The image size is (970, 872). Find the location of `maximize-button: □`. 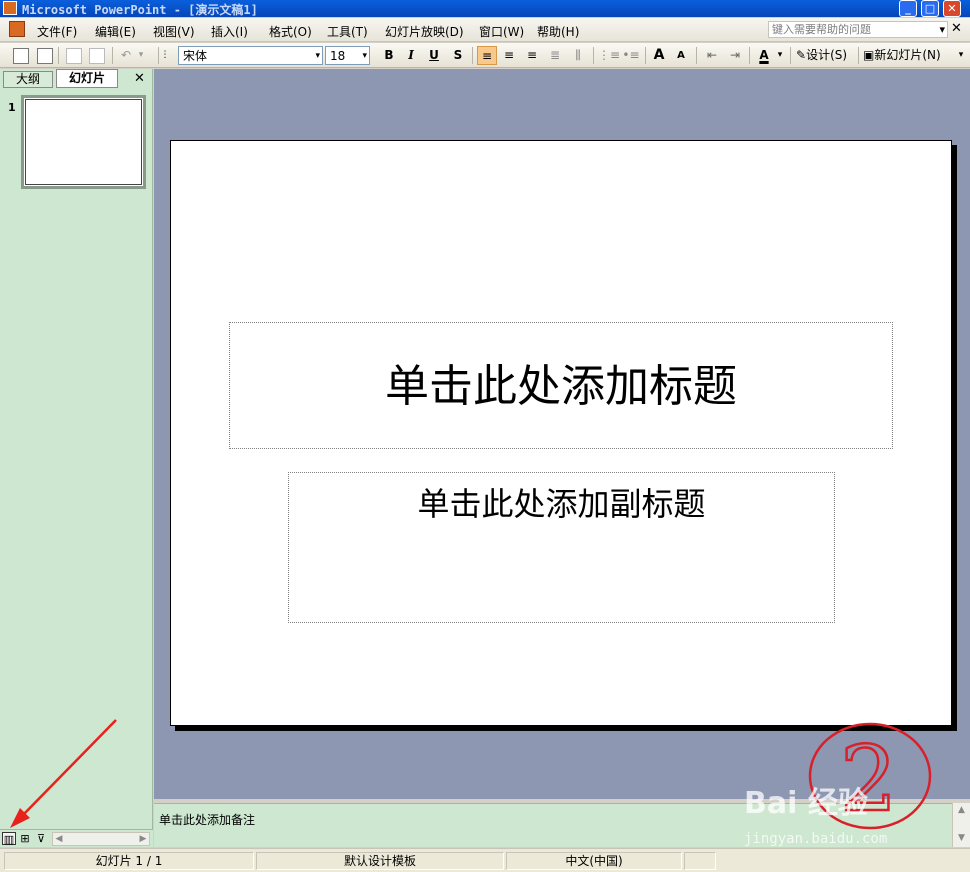

maximize-button: □ is located at coordinates (930, 8).